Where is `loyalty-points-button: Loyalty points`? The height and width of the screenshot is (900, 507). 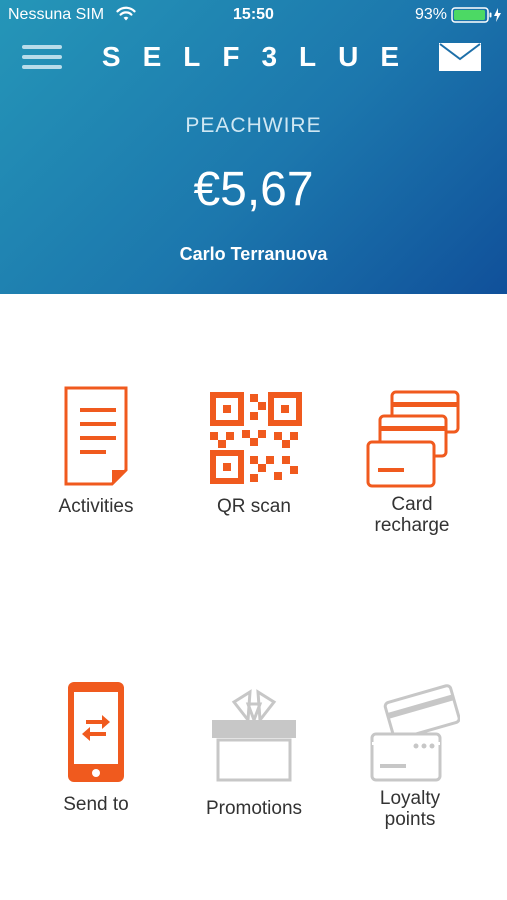
loyalty-points-button: Loyalty points is located at coordinates (410, 756).